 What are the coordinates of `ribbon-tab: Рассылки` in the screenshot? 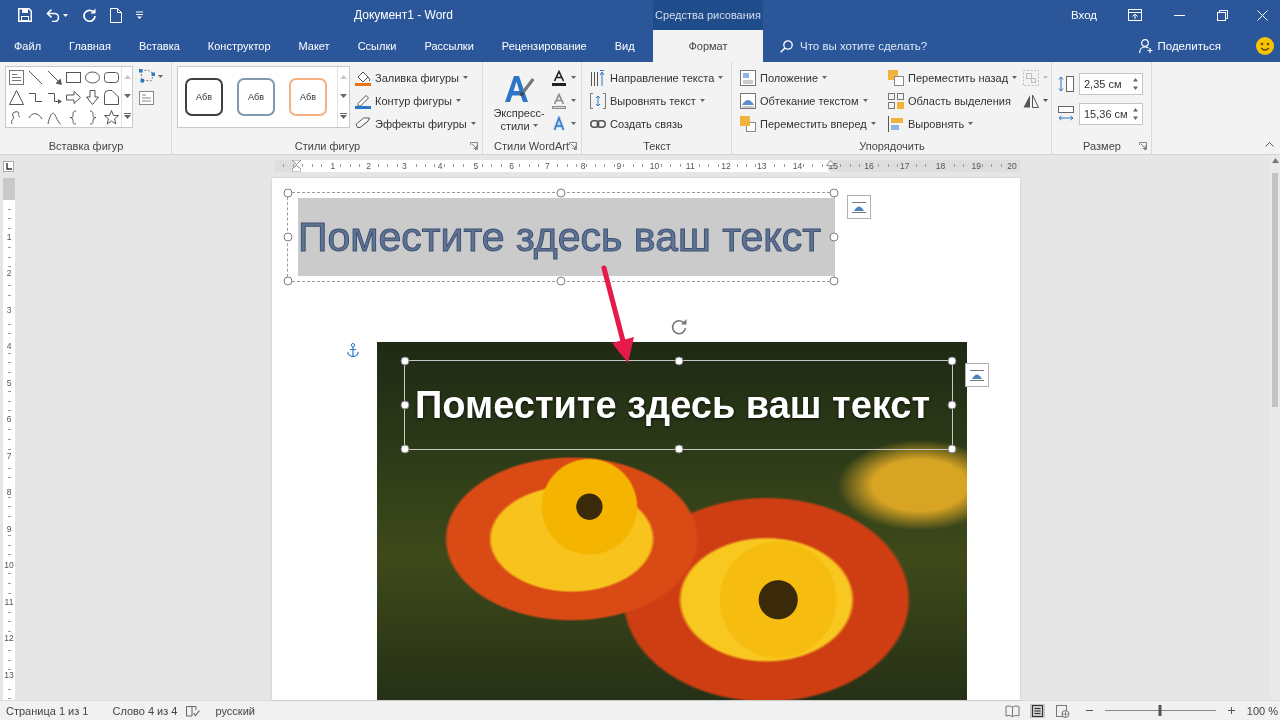 It's located at (449, 46).